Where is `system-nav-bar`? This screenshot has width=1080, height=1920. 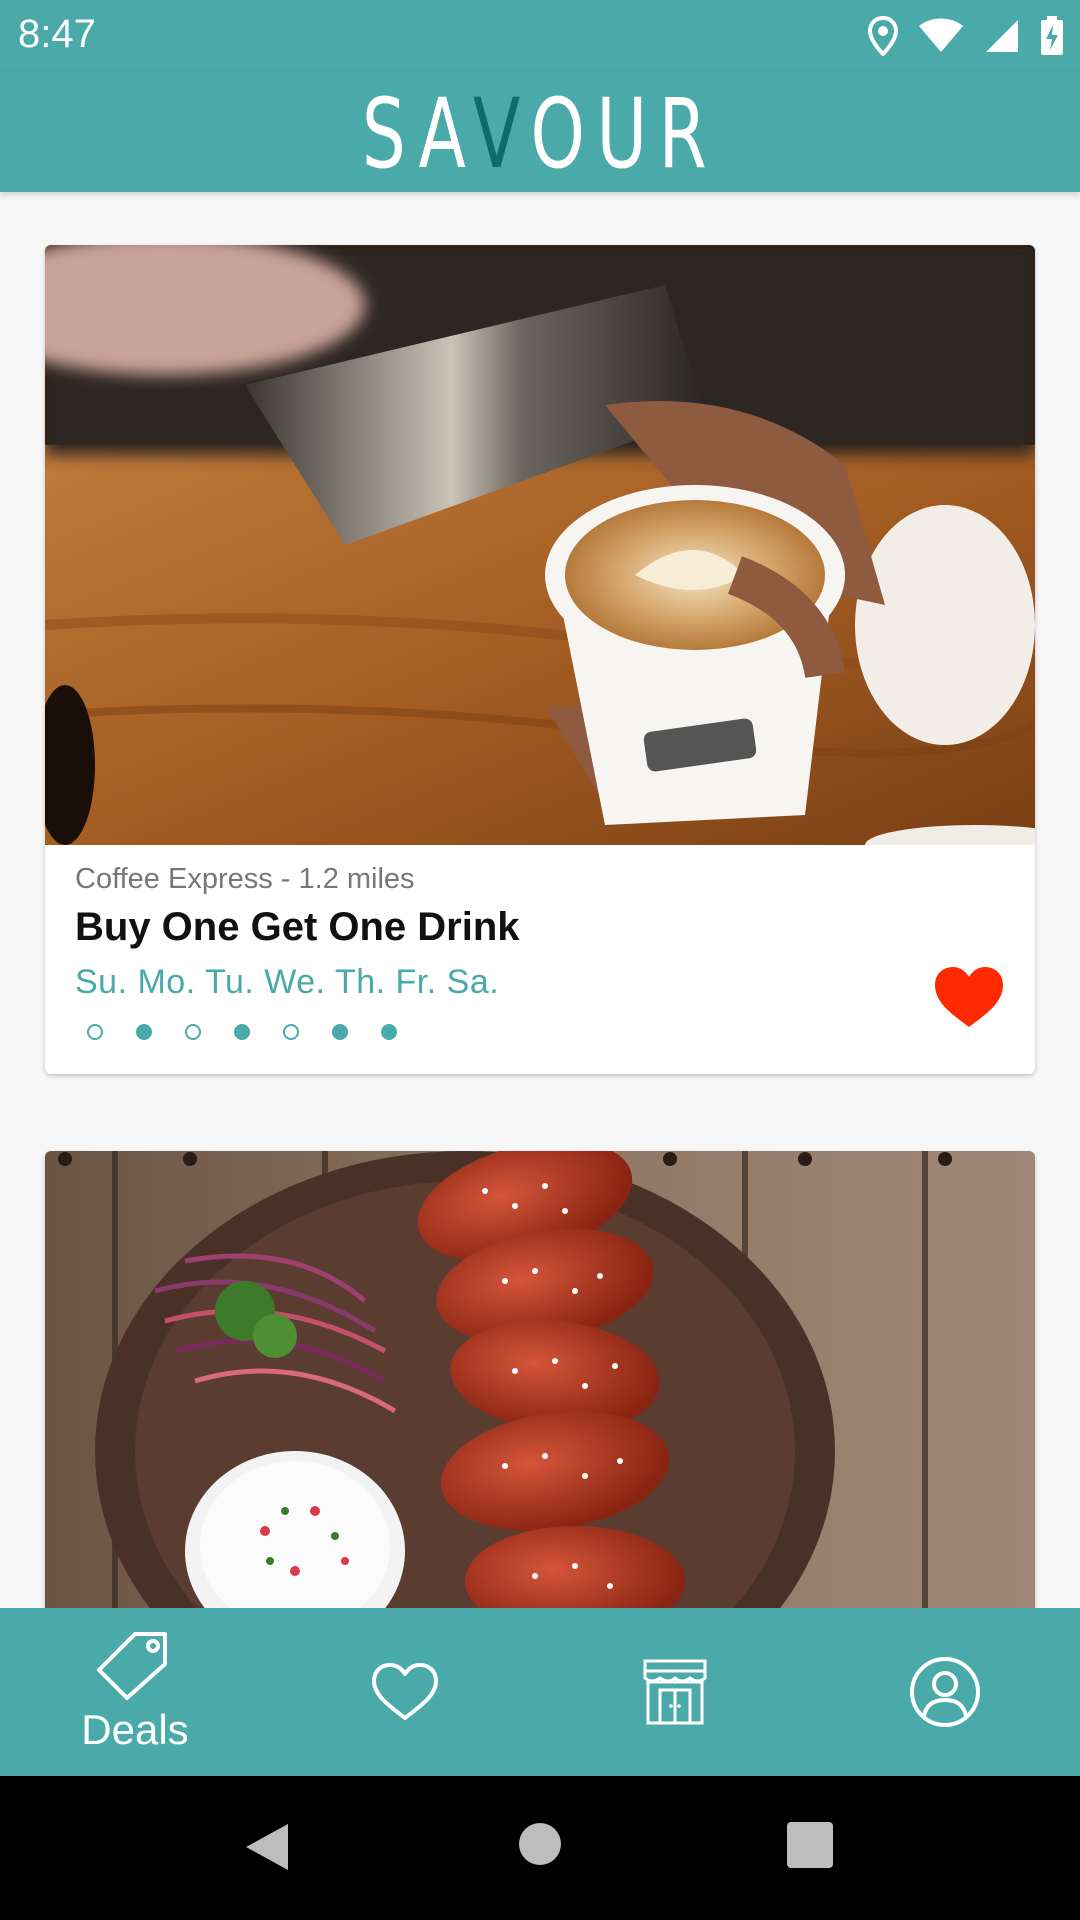 system-nav-bar is located at coordinates (540, 1848).